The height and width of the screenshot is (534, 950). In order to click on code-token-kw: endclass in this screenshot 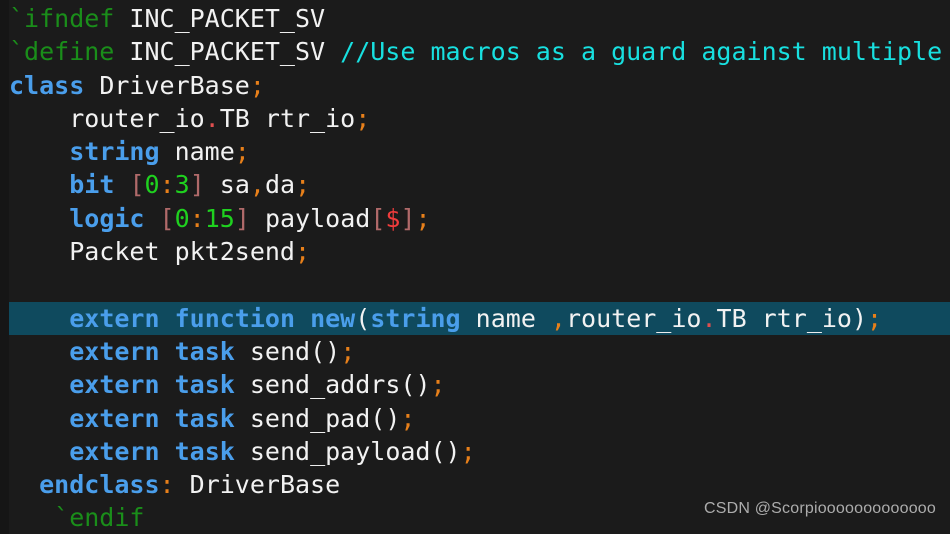, I will do `click(99, 485)`.